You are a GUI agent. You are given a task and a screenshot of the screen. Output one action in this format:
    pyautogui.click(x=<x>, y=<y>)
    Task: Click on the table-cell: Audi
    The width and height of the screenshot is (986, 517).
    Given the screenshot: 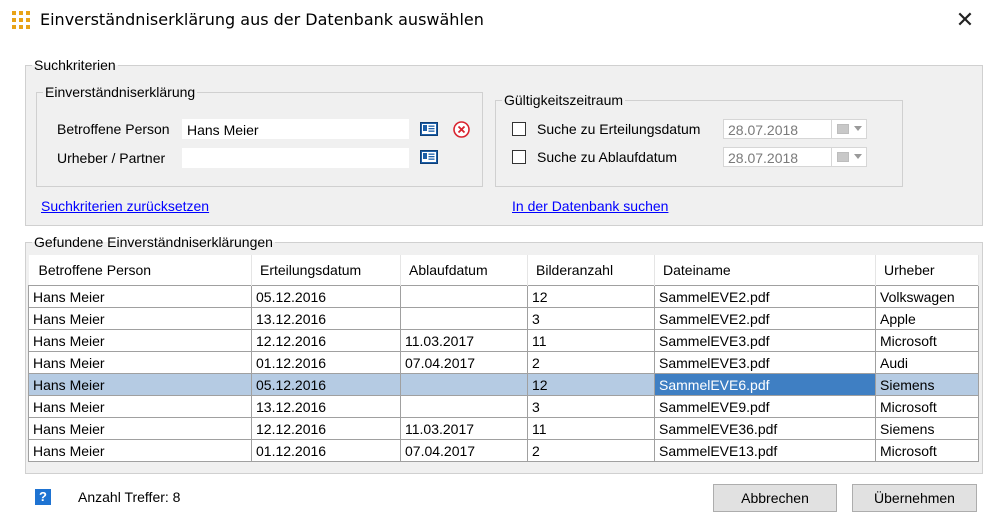 What is the action you would take?
    pyautogui.click(x=927, y=362)
    